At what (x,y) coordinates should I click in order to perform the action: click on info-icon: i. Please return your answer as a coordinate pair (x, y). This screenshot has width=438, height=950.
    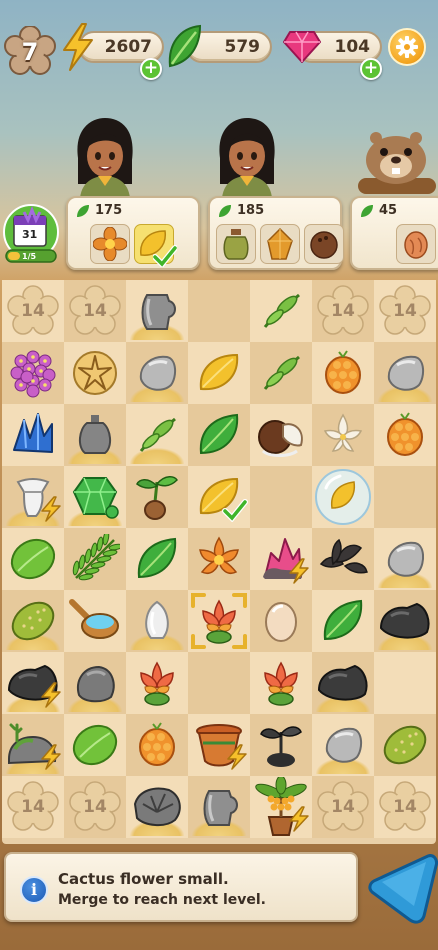
    Looking at the image, I should click on (34, 890).